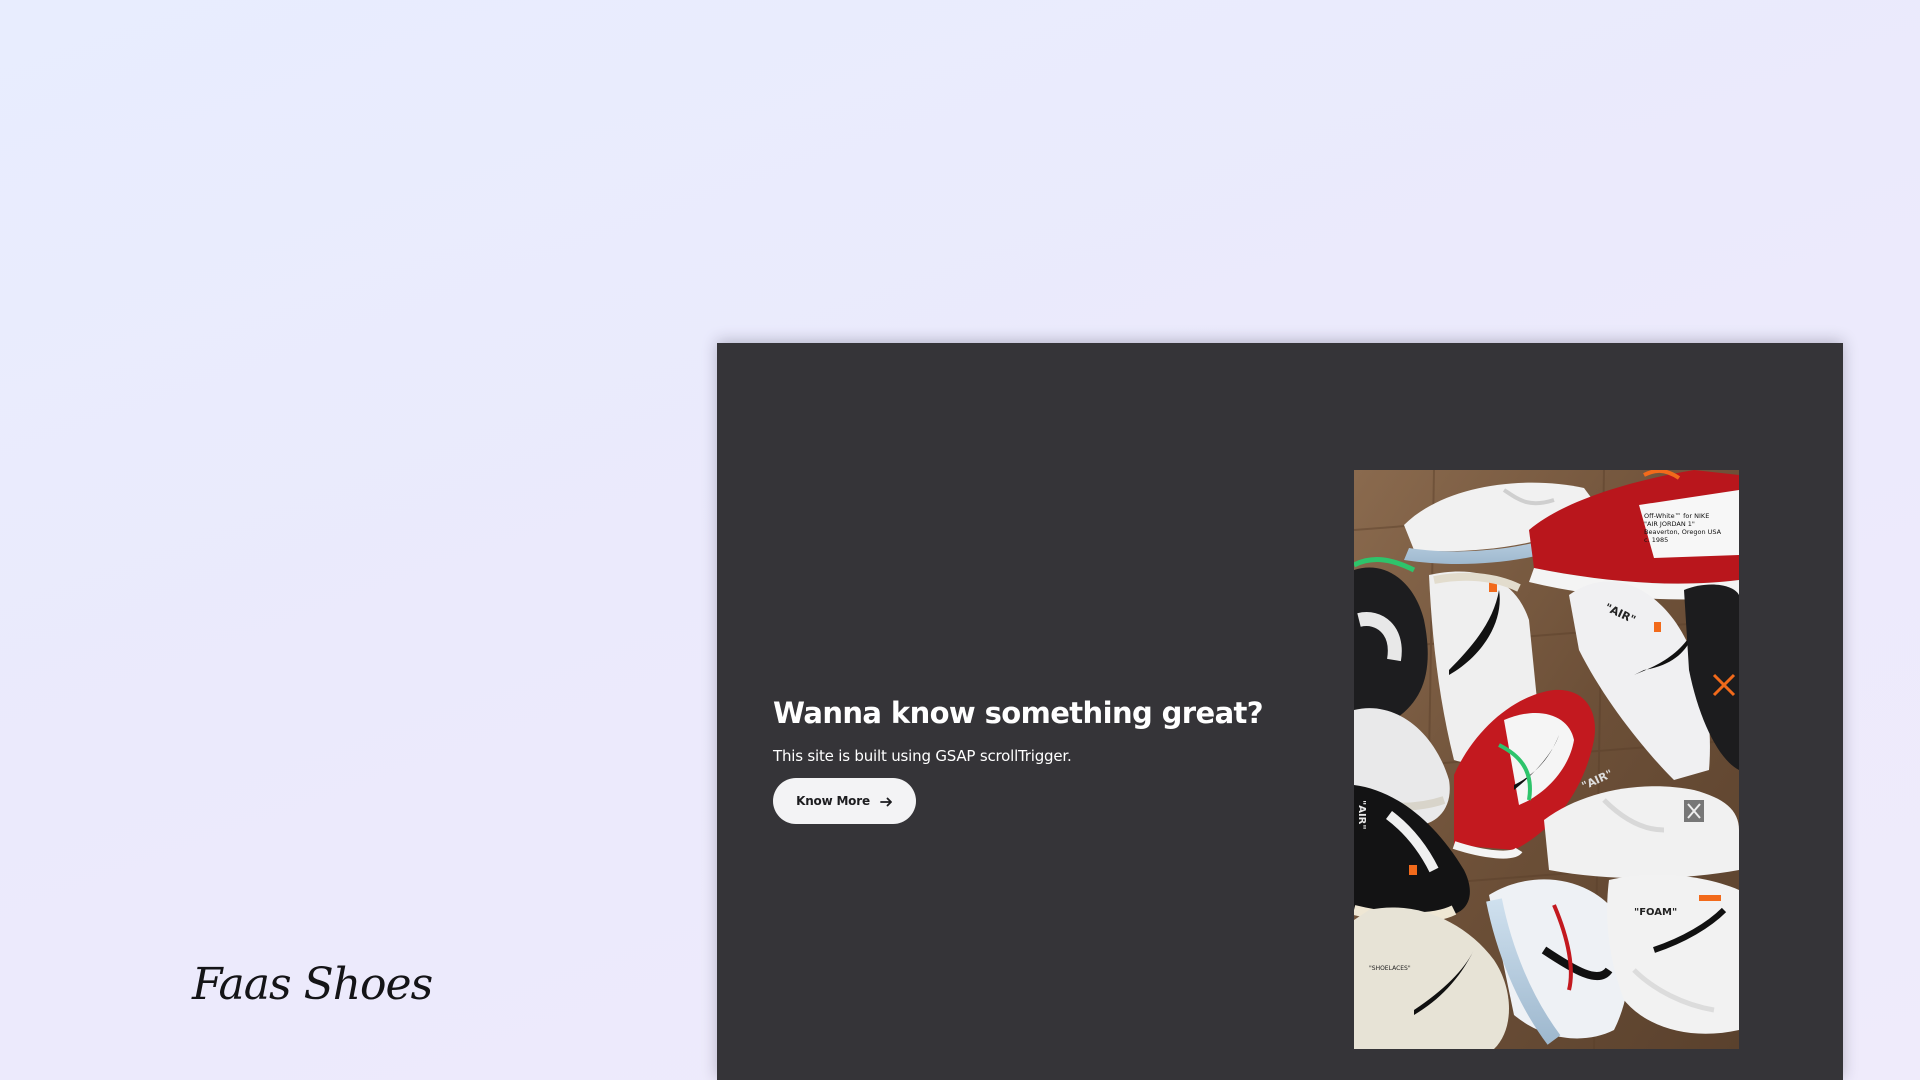 This screenshot has width=1920, height=1080. What do you see at coordinates (833, 800) in the screenshot?
I see `know-more-label: Know More` at bounding box center [833, 800].